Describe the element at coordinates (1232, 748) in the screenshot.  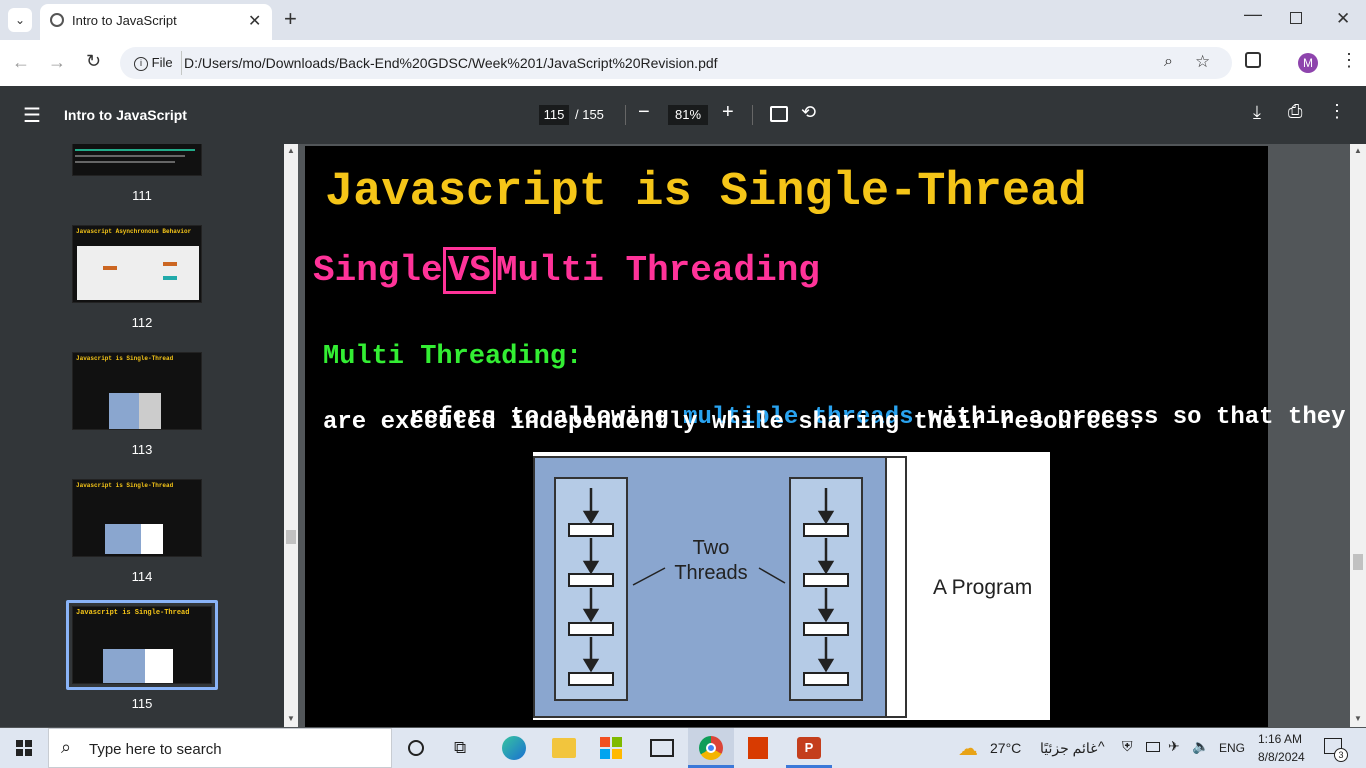
I see `language-indicator: ENG` at that location.